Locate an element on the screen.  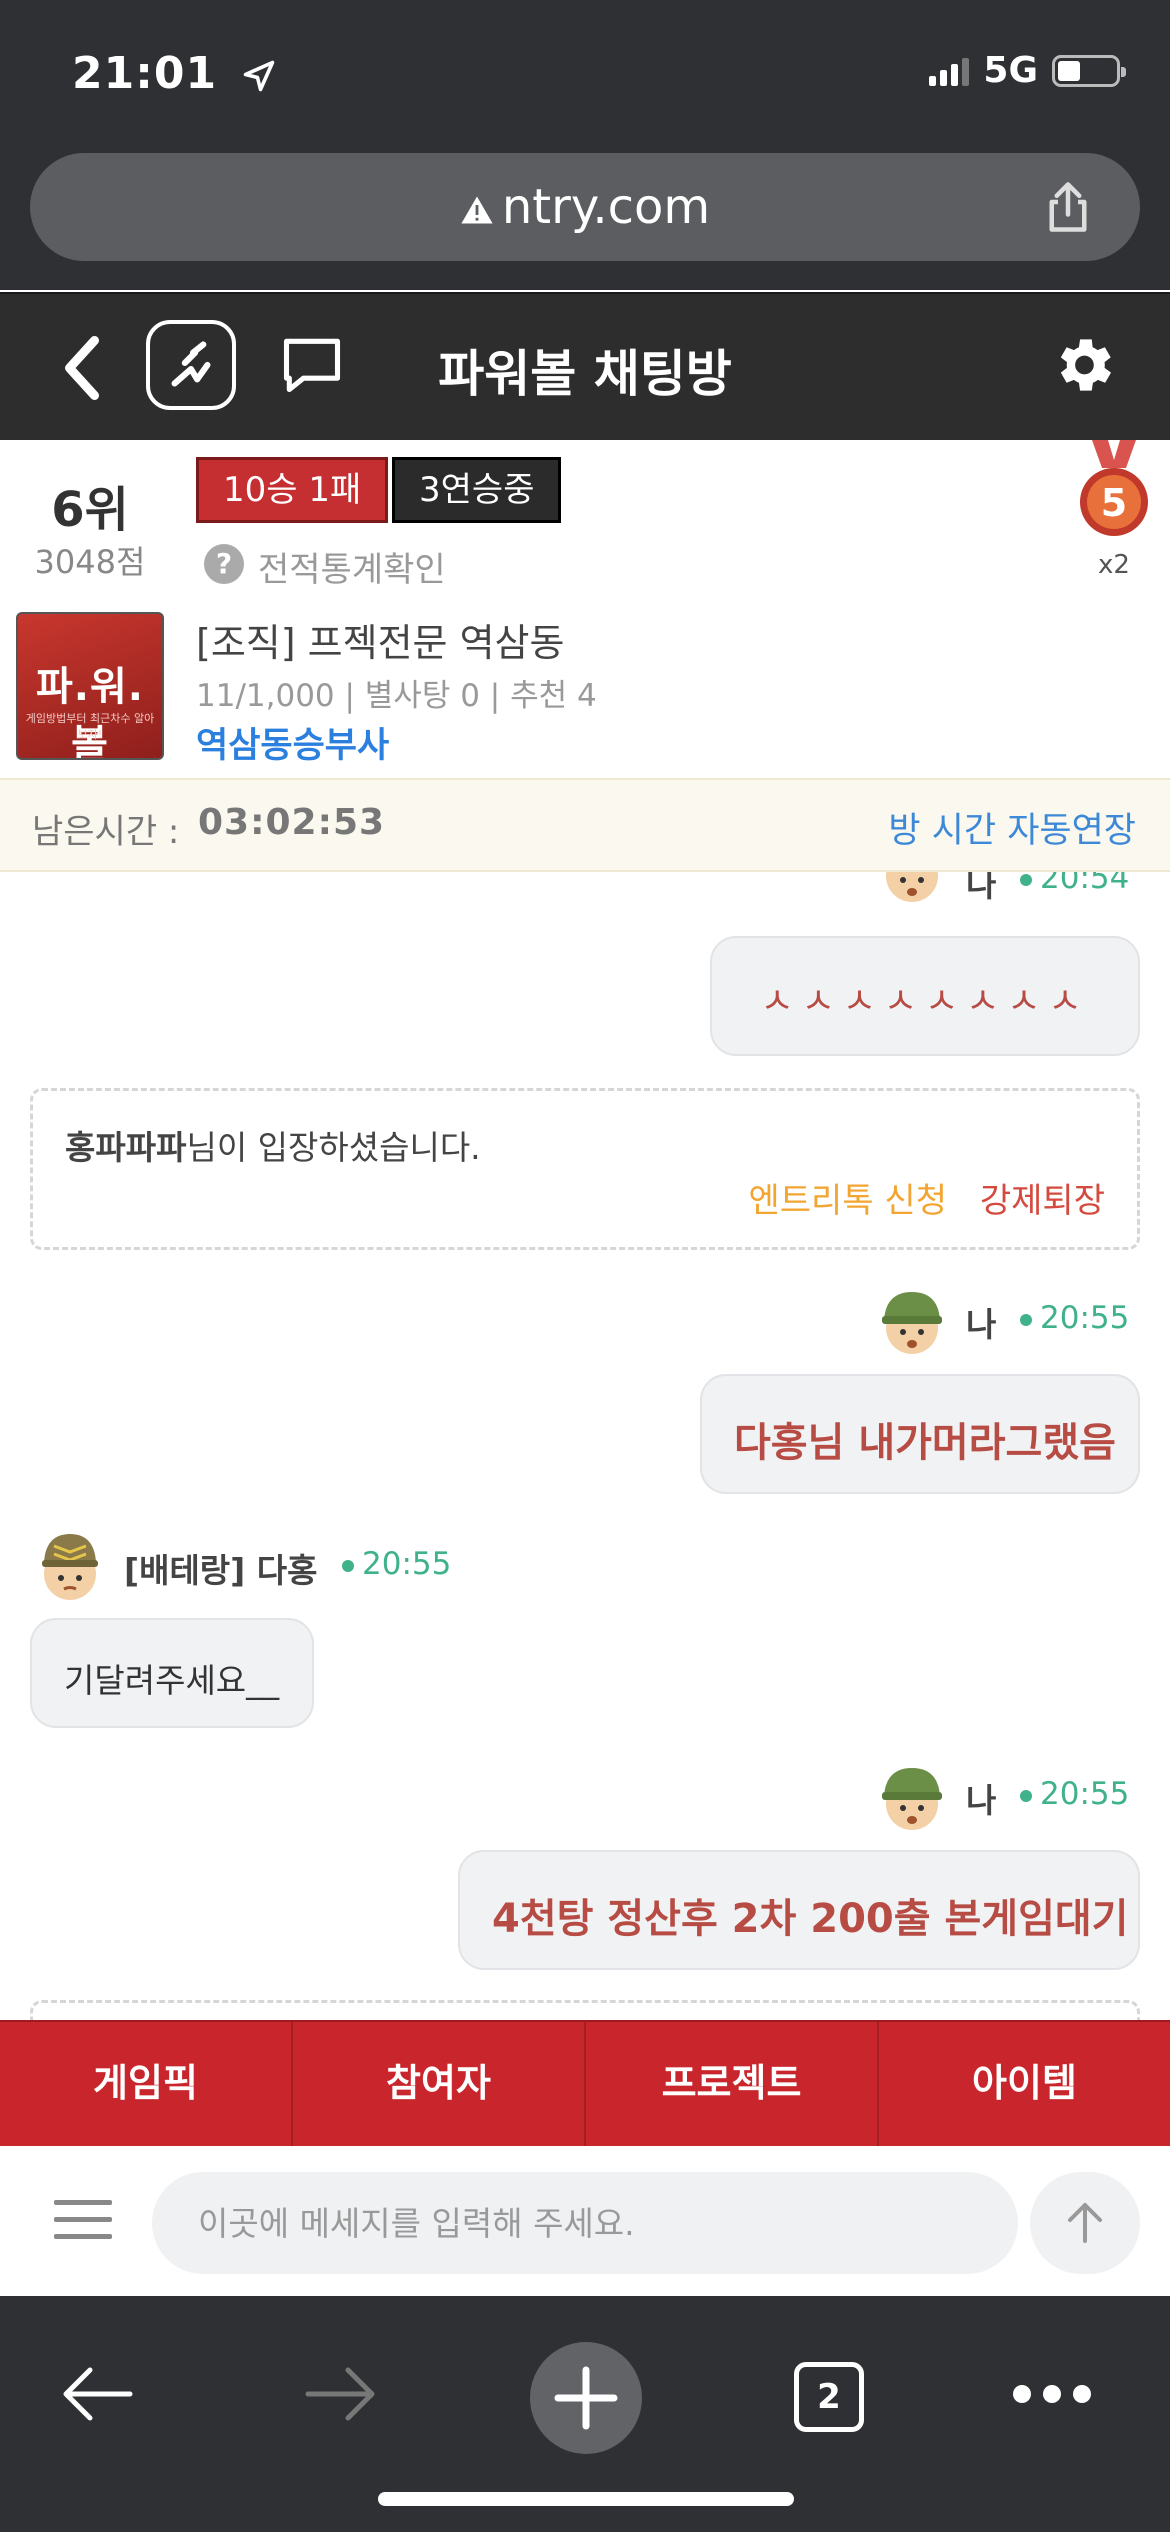
network-label: 5G is located at coordinates (1010, 70).